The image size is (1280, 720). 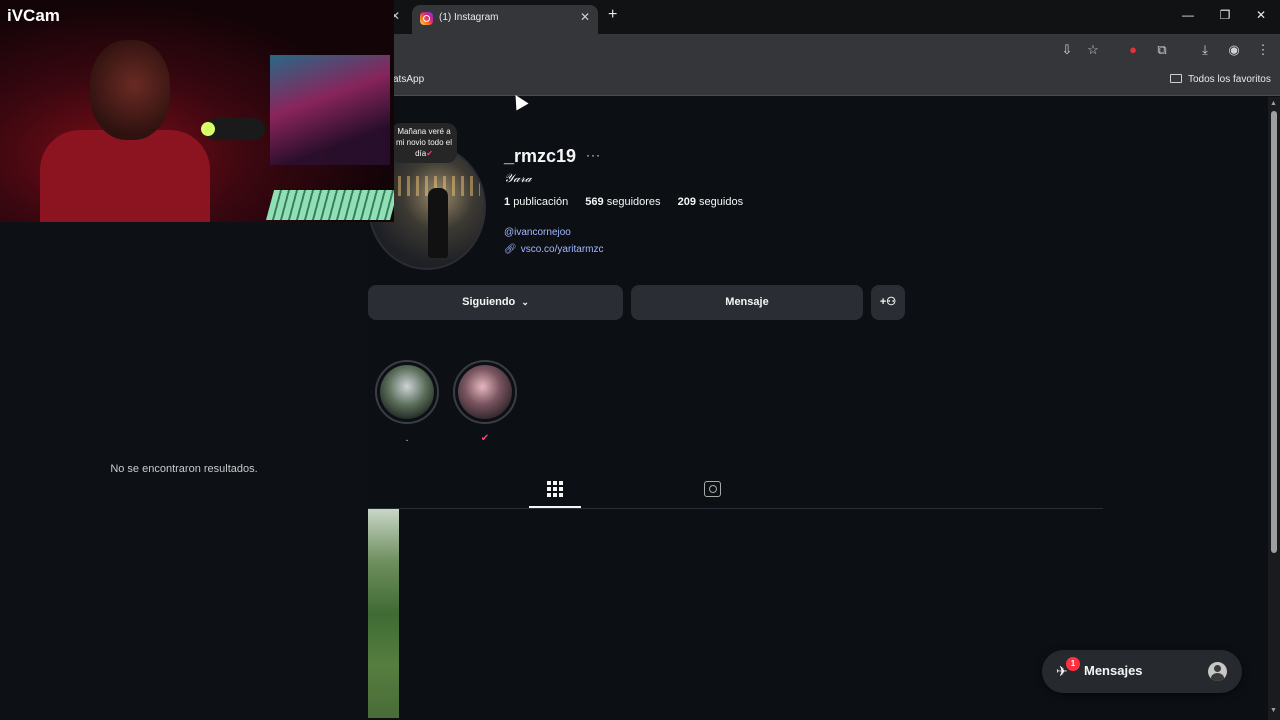 What do you see at coordinates (555, 507) in the screenshot?
I see `active-tab-indicator` at bounding box center [555, 507].